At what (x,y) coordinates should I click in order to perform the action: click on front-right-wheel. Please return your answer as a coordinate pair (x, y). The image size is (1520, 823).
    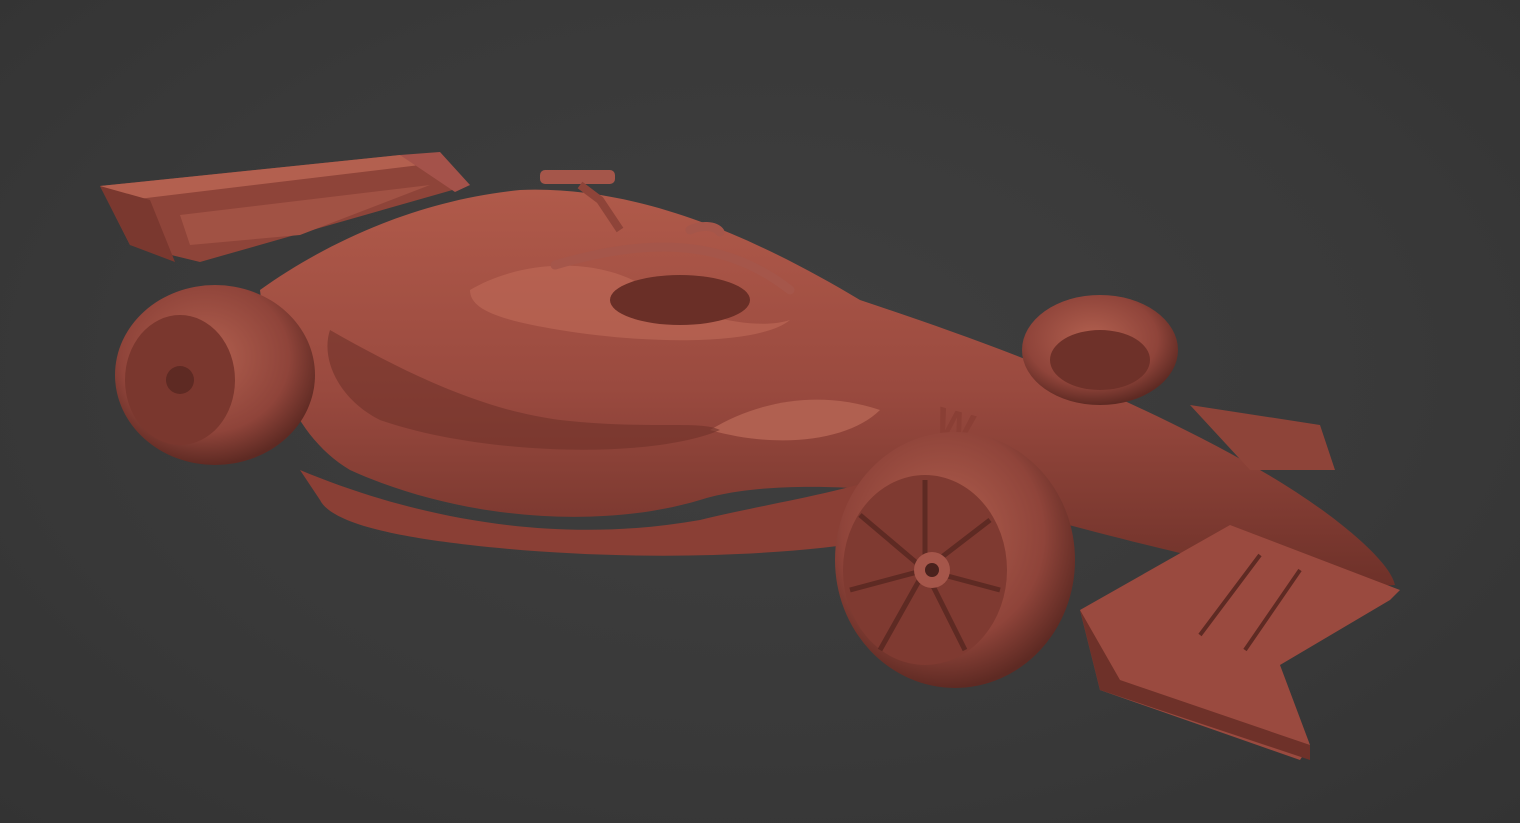
    Looking at the image, I should click on (1100, 350).